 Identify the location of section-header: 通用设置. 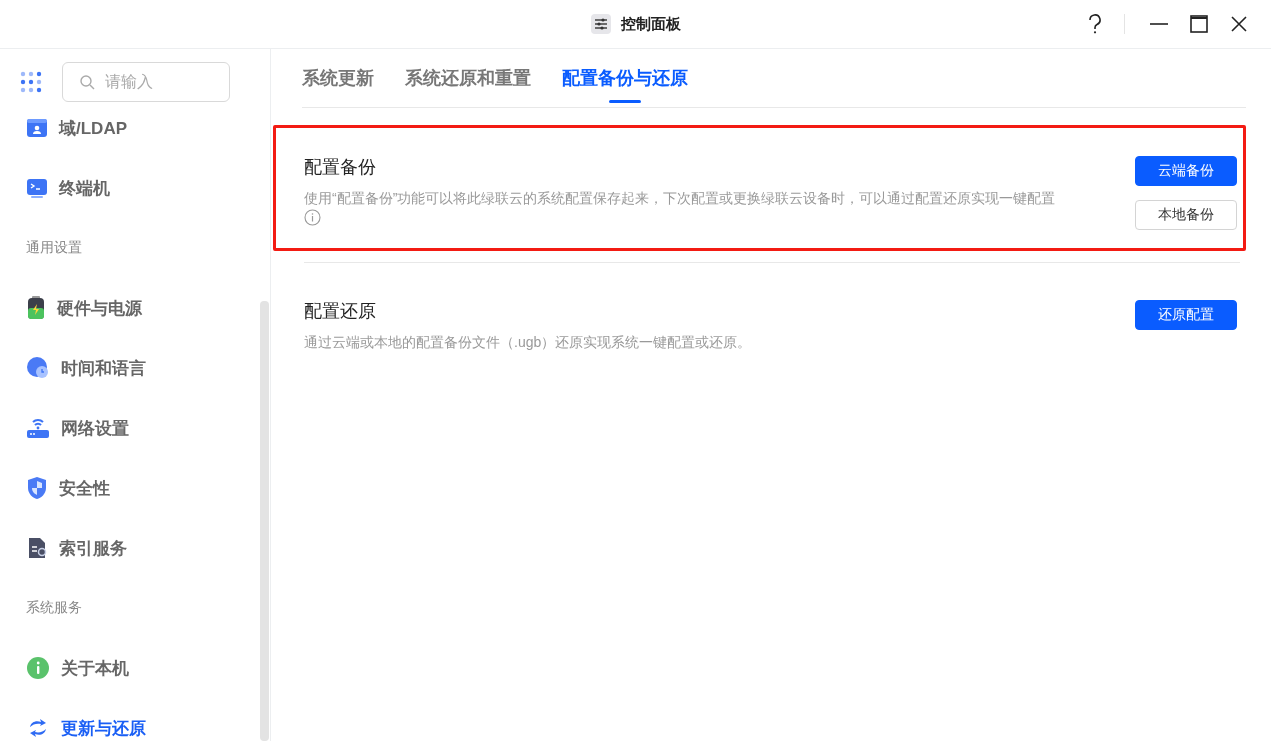
(53, 248).